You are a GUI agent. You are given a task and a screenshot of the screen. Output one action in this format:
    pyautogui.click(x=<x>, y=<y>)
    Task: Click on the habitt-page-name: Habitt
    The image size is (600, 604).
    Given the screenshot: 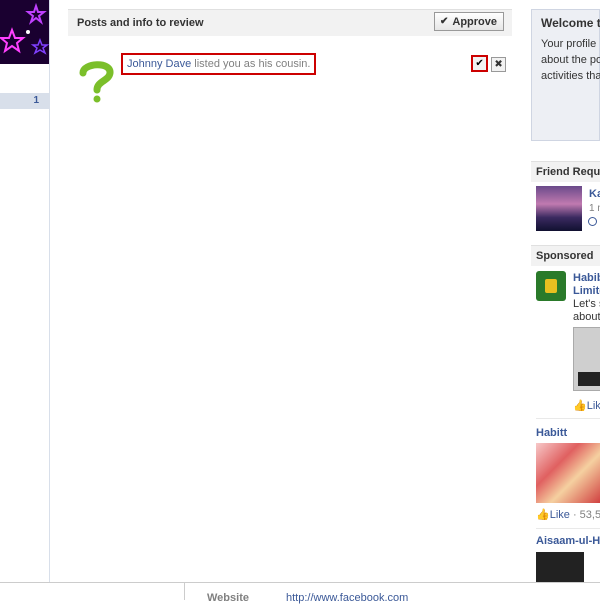 What is the action you would take?
    pyautogui.click(x=551, y=433)
    